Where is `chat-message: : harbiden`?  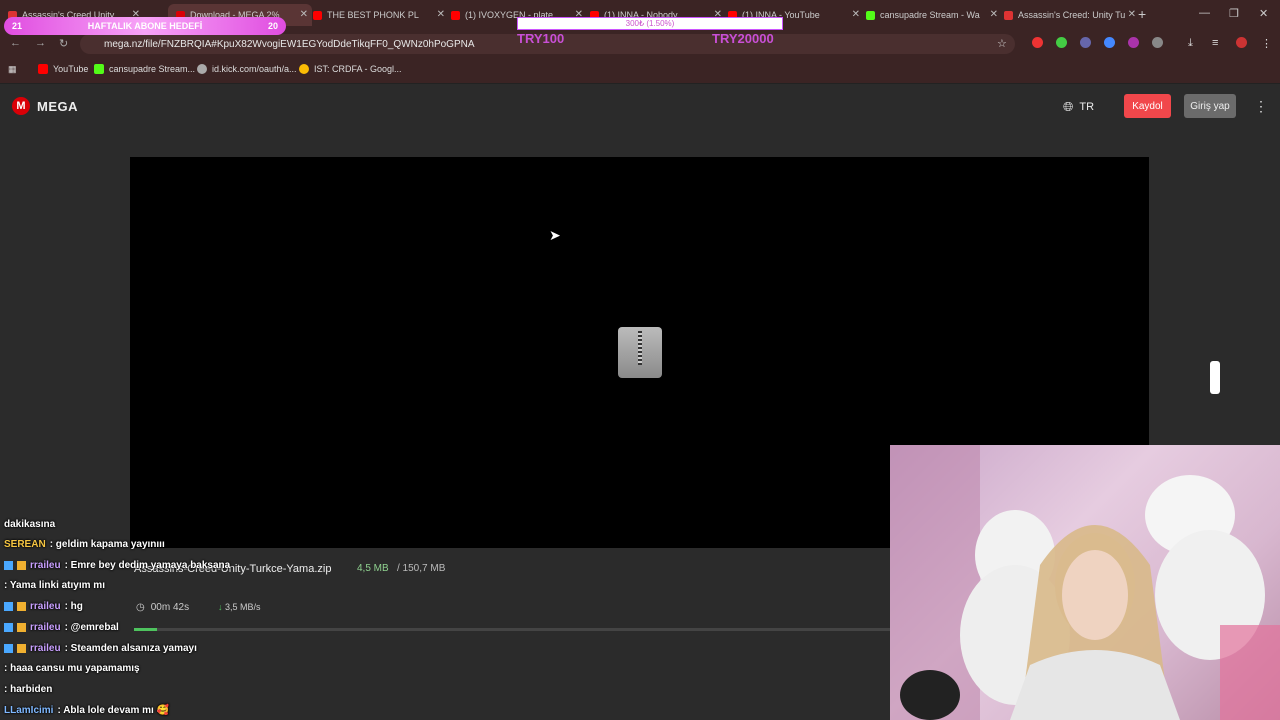
chat-message: : harbiden is located at coordinates (28, 689).